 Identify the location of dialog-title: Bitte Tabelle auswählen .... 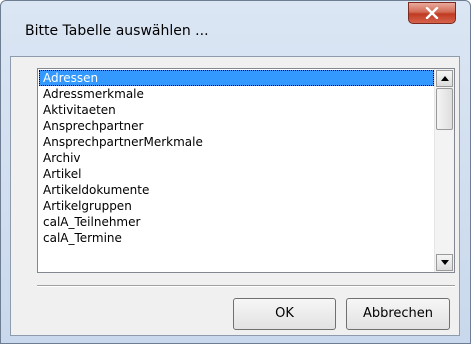
(117, 31).